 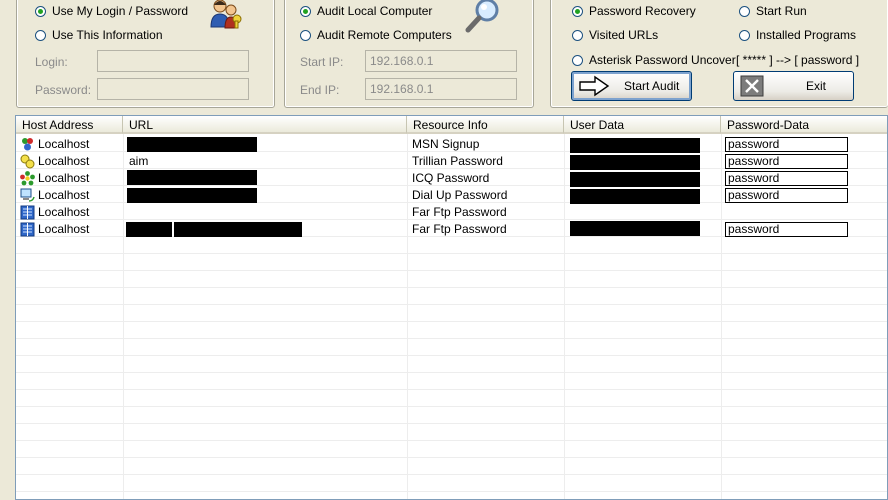 What do you see at coordinates (120, 11) in the screenshot?
I see `radio-label: Use My Login / Password` at bounding box center [120, 11].